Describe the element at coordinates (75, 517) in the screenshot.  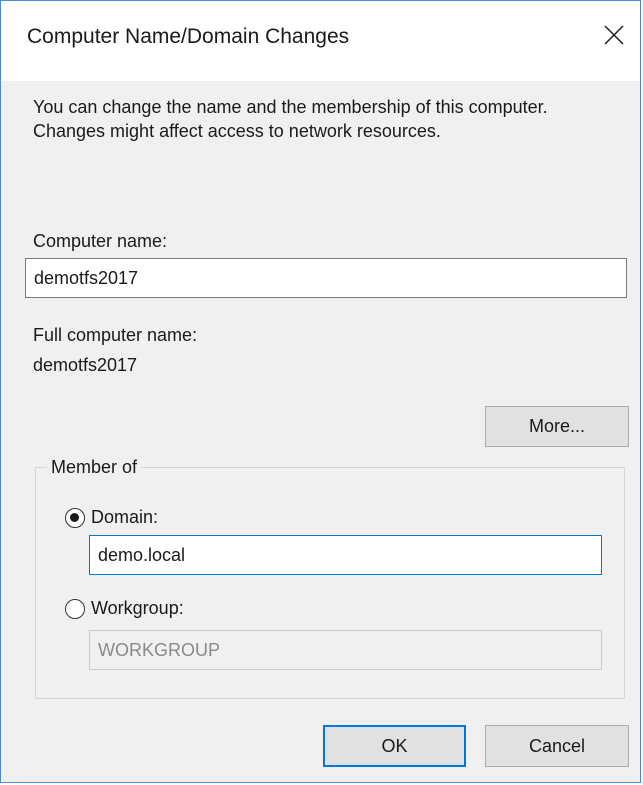
I see `domain-radio-button` at that location.